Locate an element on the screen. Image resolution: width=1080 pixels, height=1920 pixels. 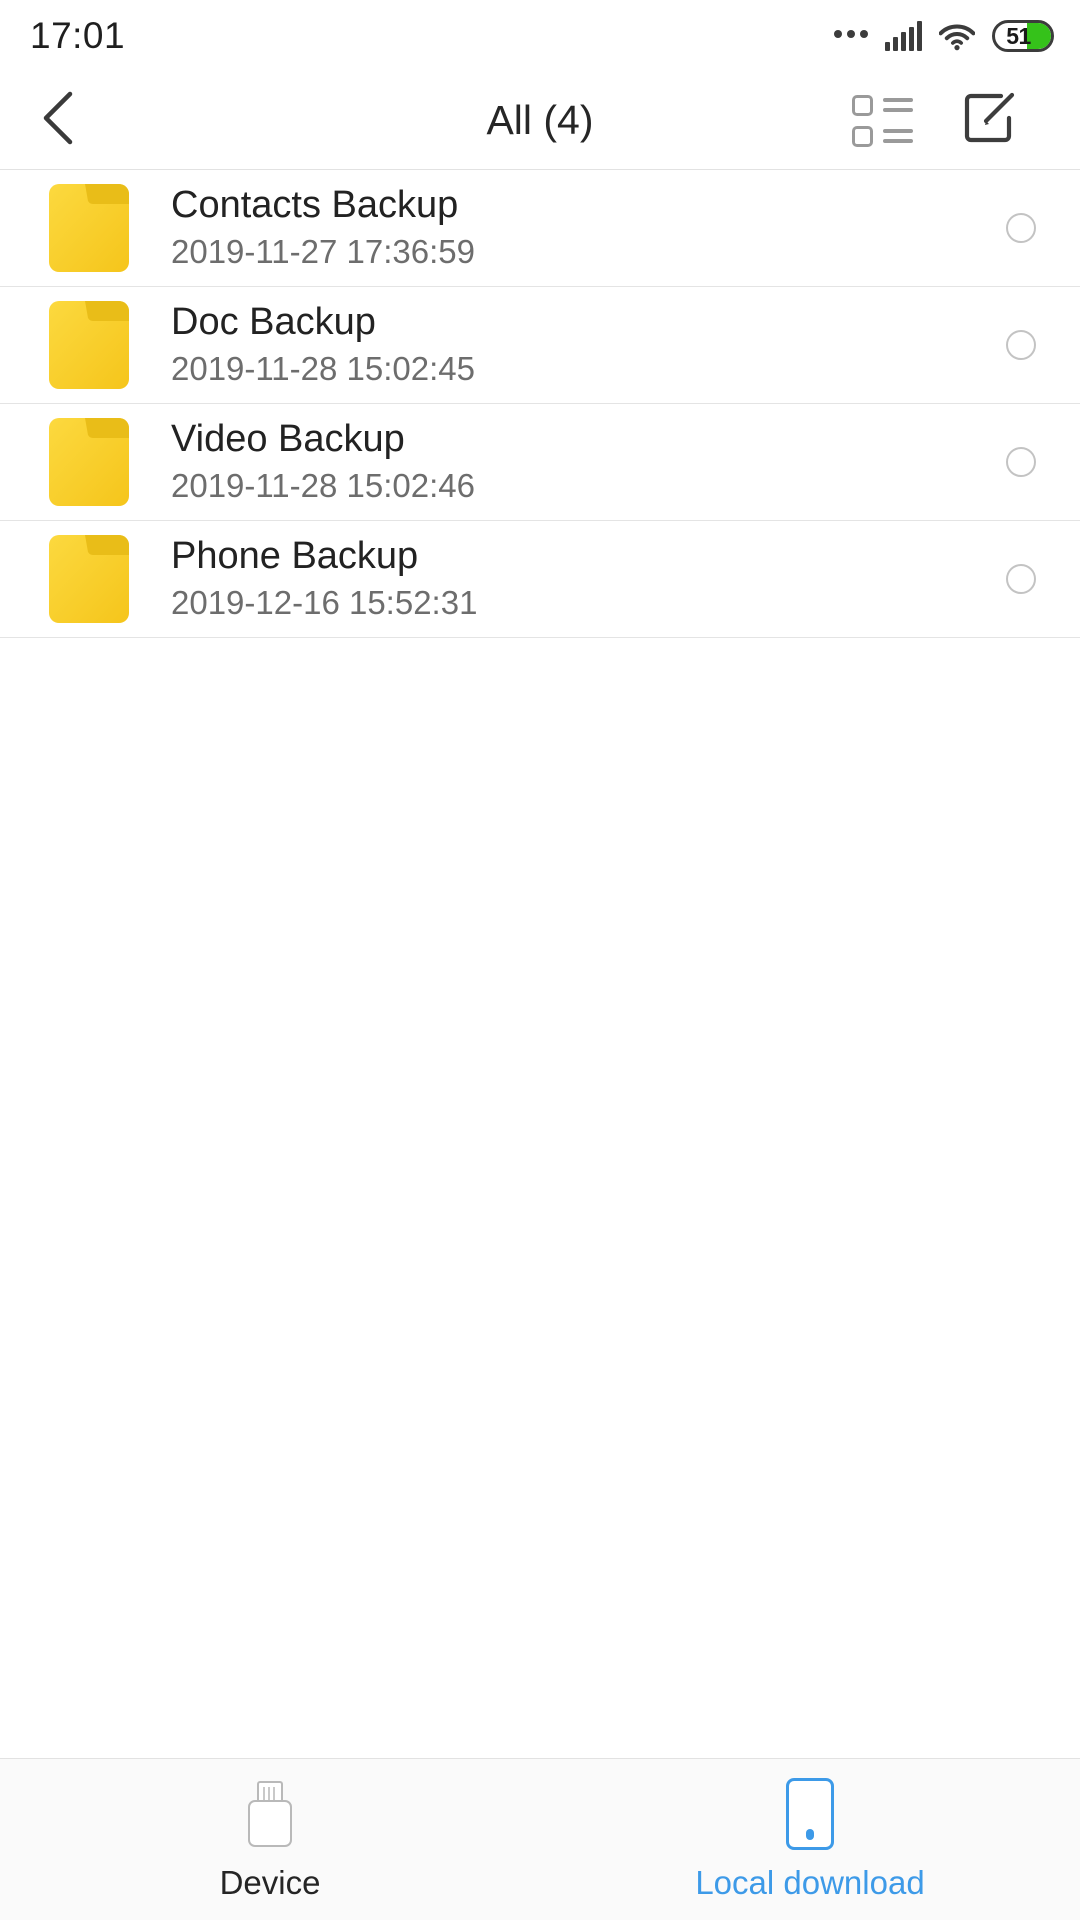
back-button is located at coordinates (60, 121).